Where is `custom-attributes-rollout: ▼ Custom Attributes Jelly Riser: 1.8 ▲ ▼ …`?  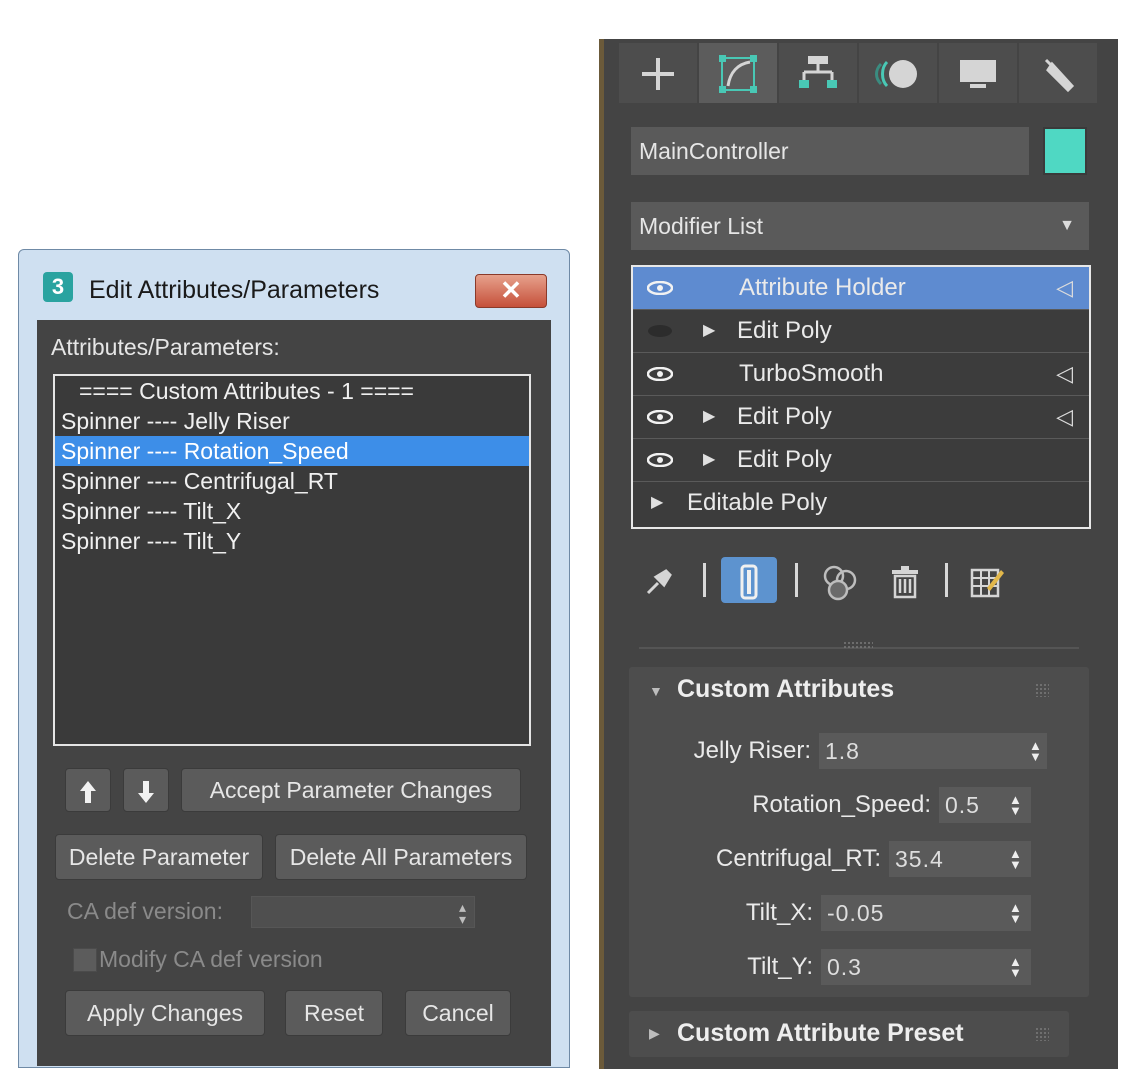
custom-attributes-rollout: ▼ Custom Attributes Jelly Riser: 1.8 ▲ ▼ … is located at coordinates (859, 832).